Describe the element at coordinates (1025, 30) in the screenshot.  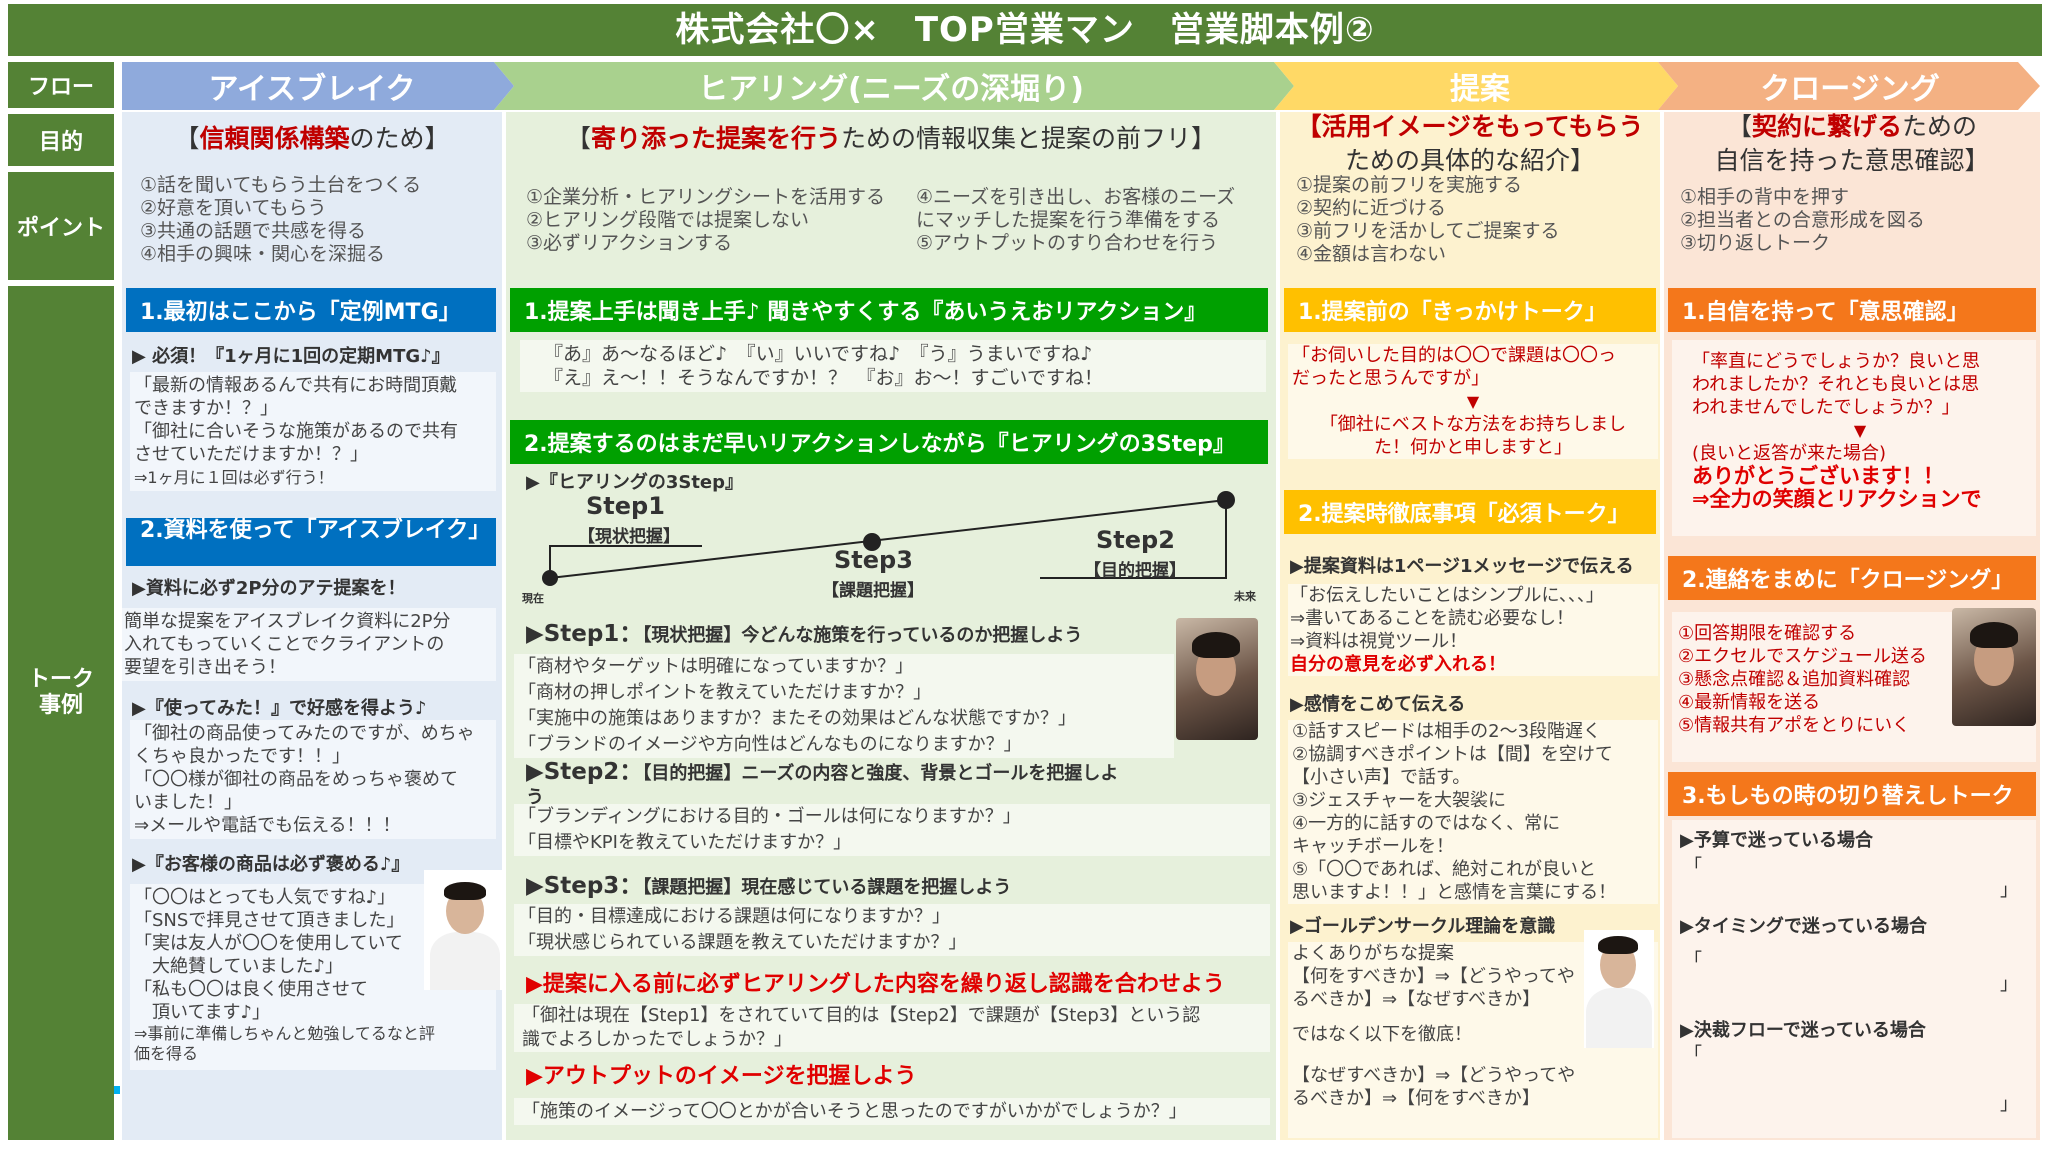
I see `page-title: 株式会社〇× TOP営業マン 営業脚本例②` at that location.